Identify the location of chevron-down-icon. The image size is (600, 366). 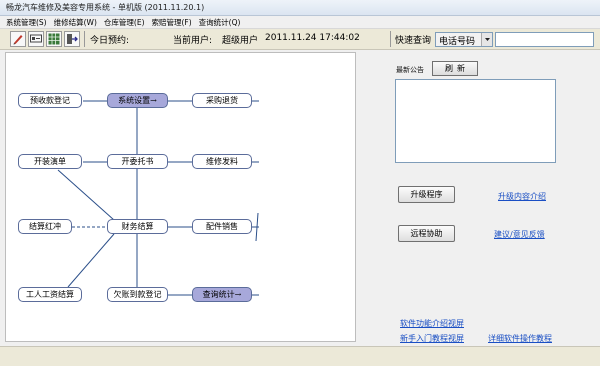
(486, 39).